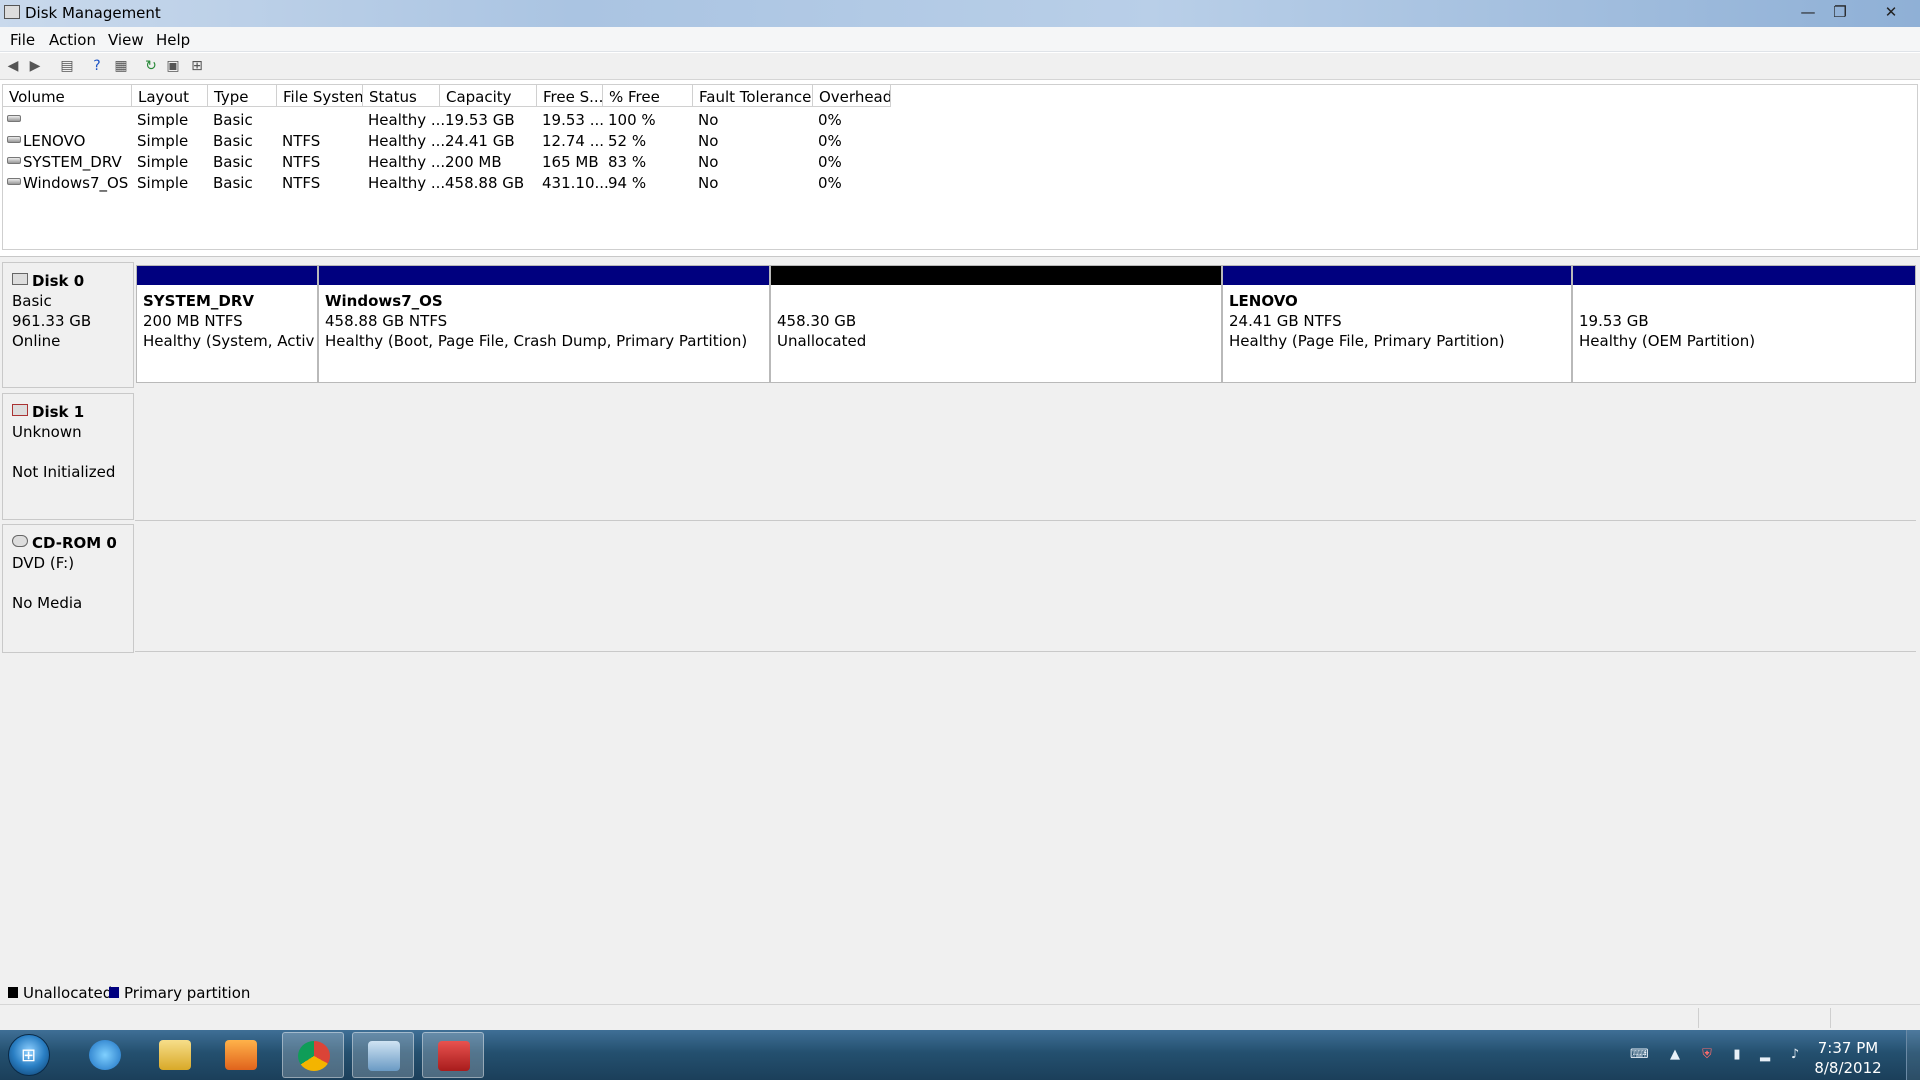  What do you see at coordinates (480, 120) in the screenshot?
I see `volume-capacity: 19.53 GB` at bounding box center [480, 120].